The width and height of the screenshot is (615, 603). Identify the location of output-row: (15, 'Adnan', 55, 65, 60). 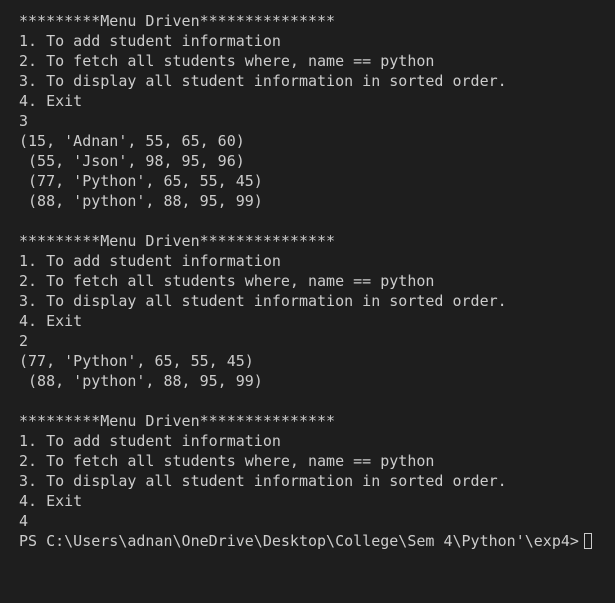
(132, 141).